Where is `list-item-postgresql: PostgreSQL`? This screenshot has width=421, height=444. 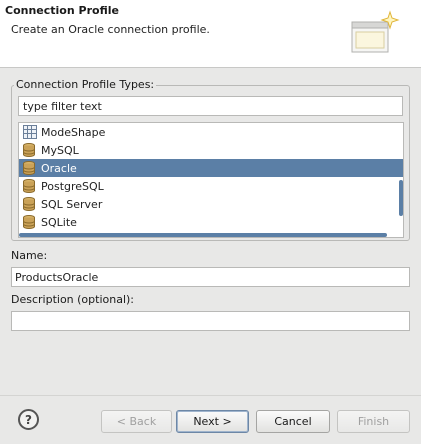 list-item-postgresql: PostgreSQL is located at coordinates (211, 186).